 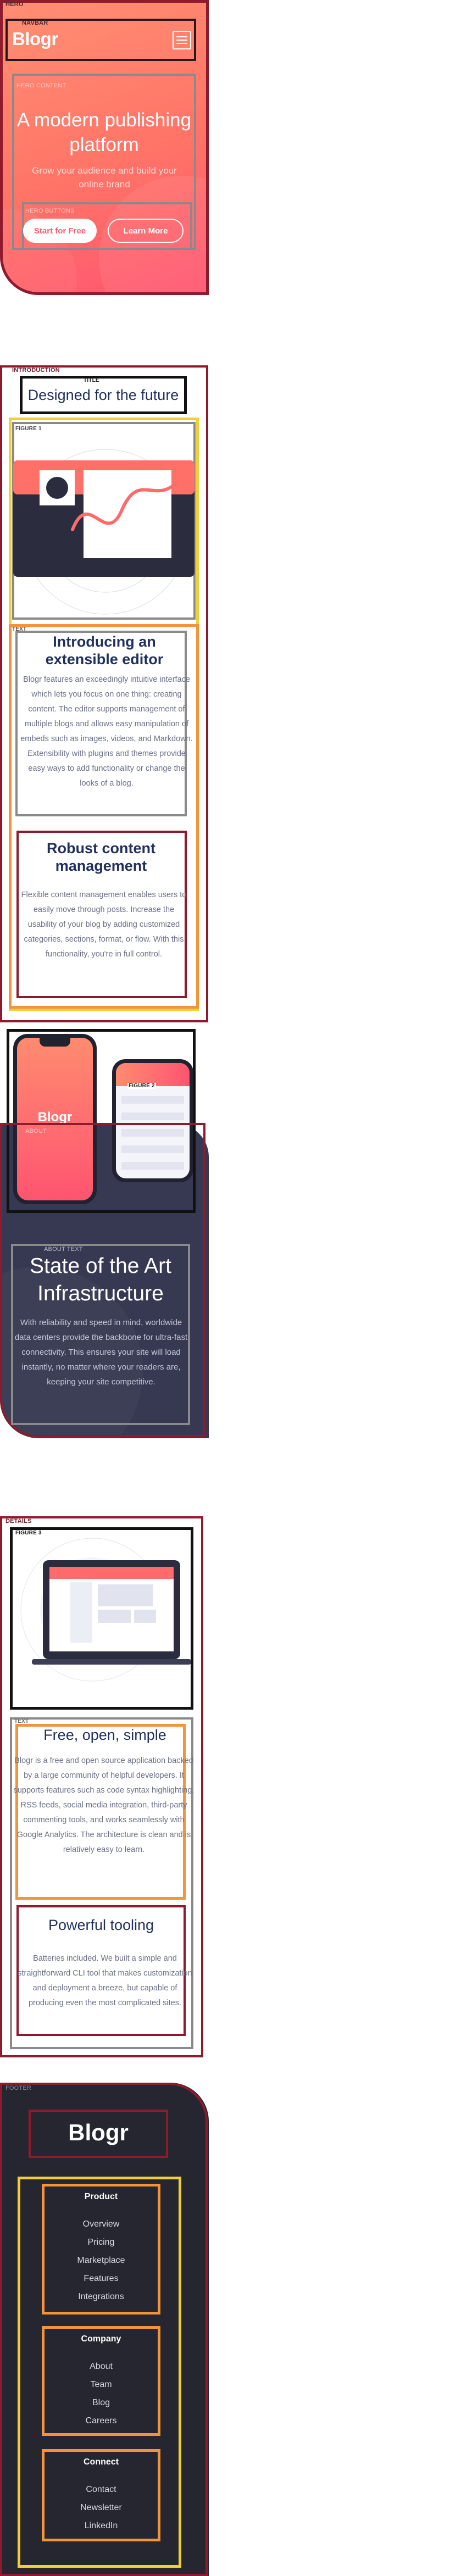 What do you see at coordinates (182, 40) in the screenshot?
I see `hamburger-menu-icon` at bounding box center [182, 40].